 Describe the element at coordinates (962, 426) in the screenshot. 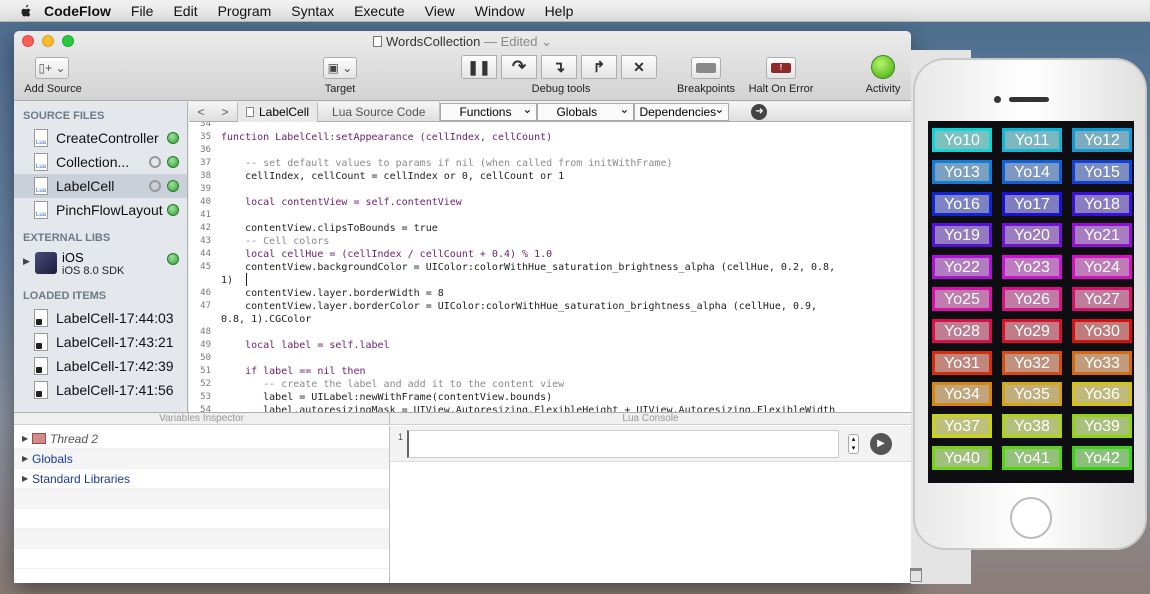

I see `collection-cell: Yo37` at that location.